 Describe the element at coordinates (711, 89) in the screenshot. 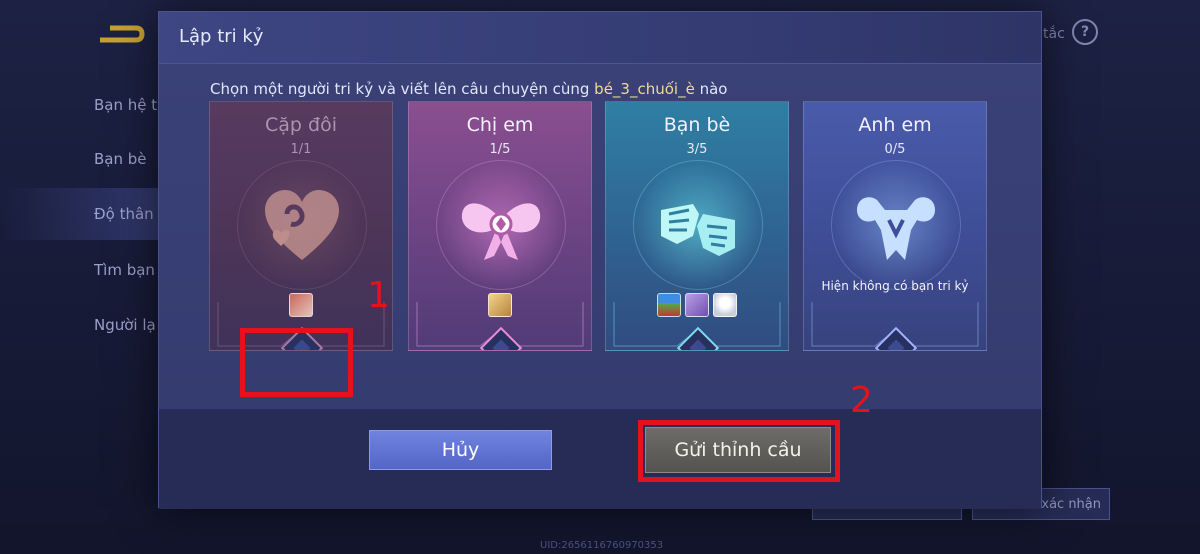

I see `subtitle-suffix: nào` at that location.